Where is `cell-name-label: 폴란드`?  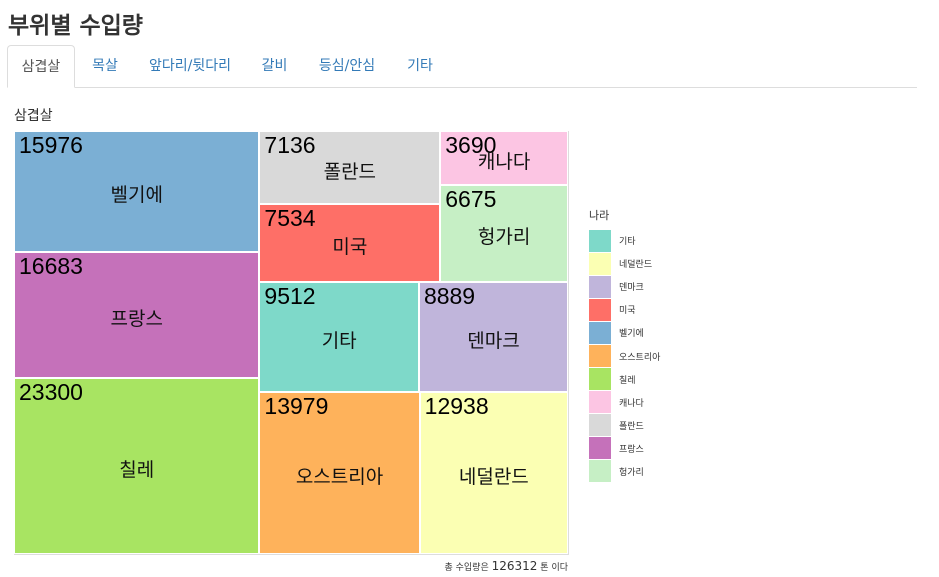 cell-name-label: 폴란드 is located at coordinates (350, 171).